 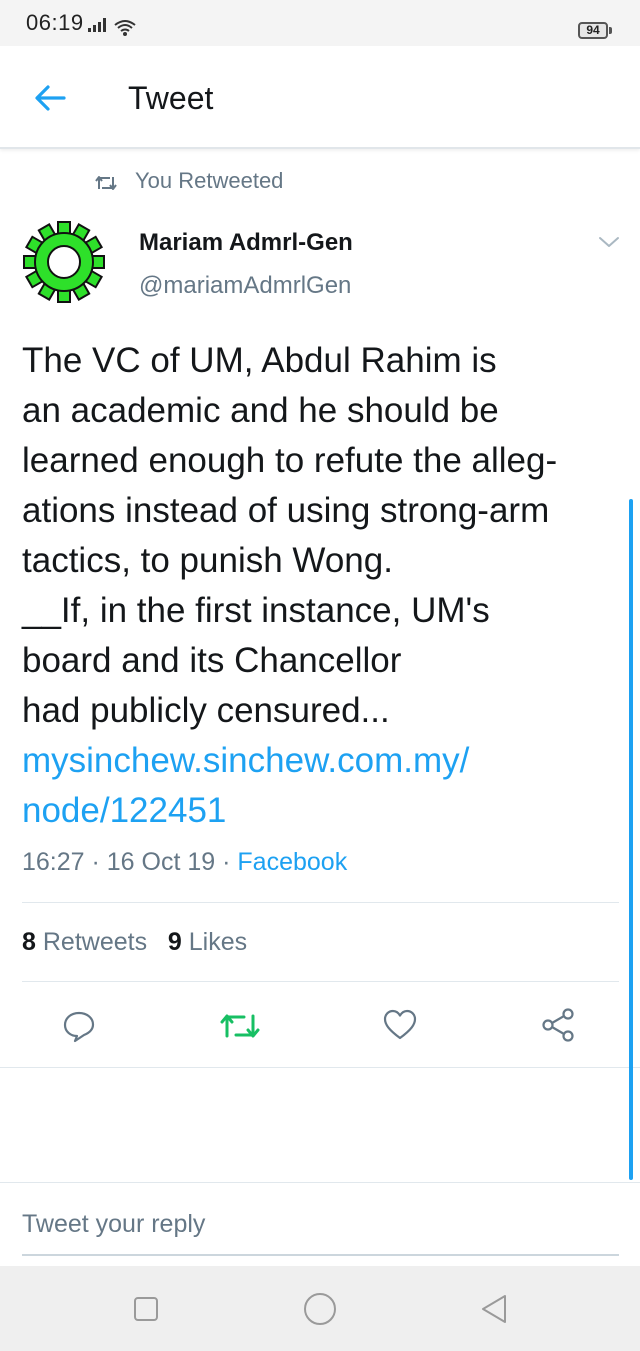 I want to click on retweets-label: Retweets, so click(x=95, y=942).